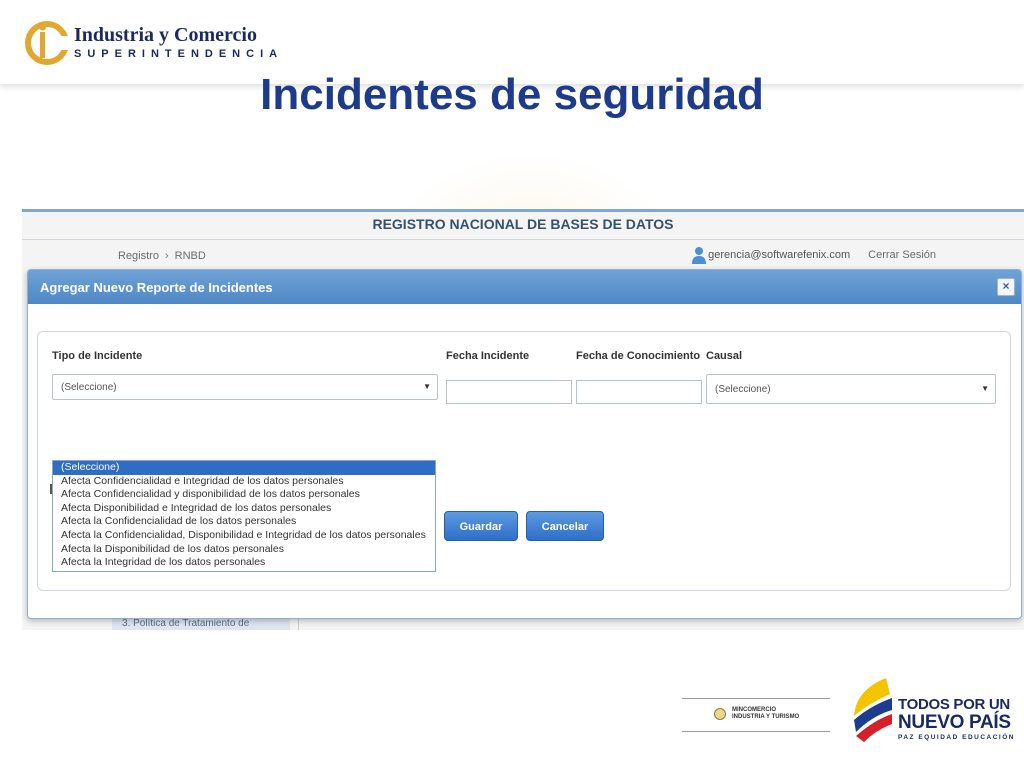 This screenshot has width=1024, height=768. I want to click on logout-link: Cerrar Sesión, so click(902, 255).